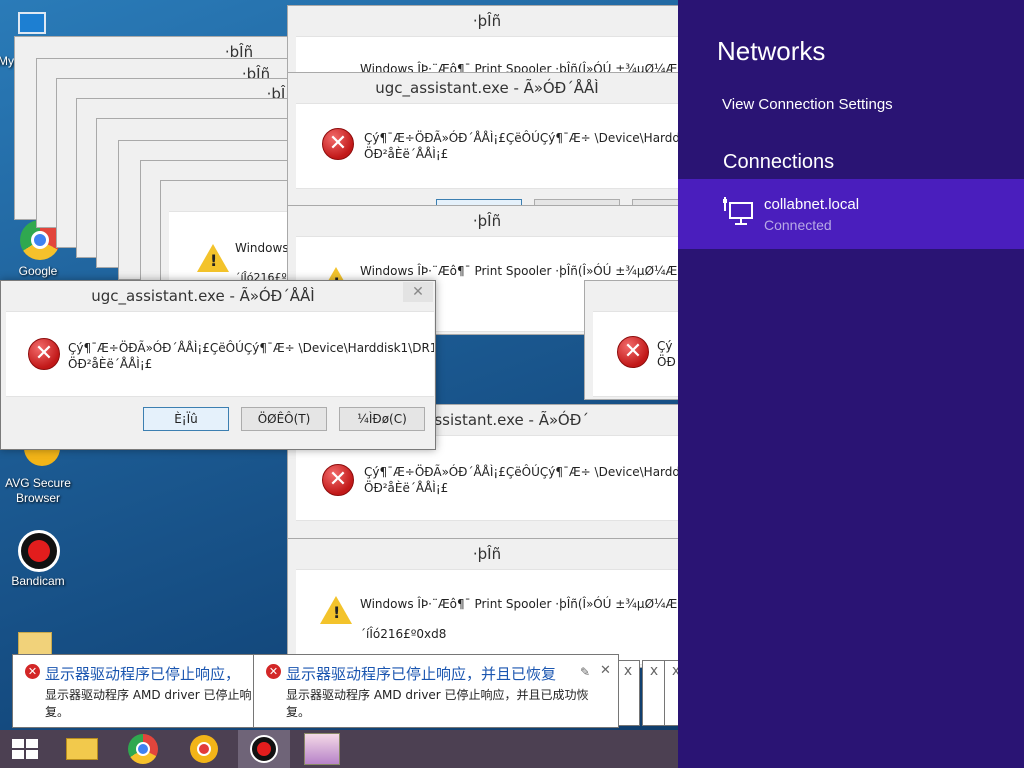  I want to click on dialog-message: Çý, so click(665, 346).